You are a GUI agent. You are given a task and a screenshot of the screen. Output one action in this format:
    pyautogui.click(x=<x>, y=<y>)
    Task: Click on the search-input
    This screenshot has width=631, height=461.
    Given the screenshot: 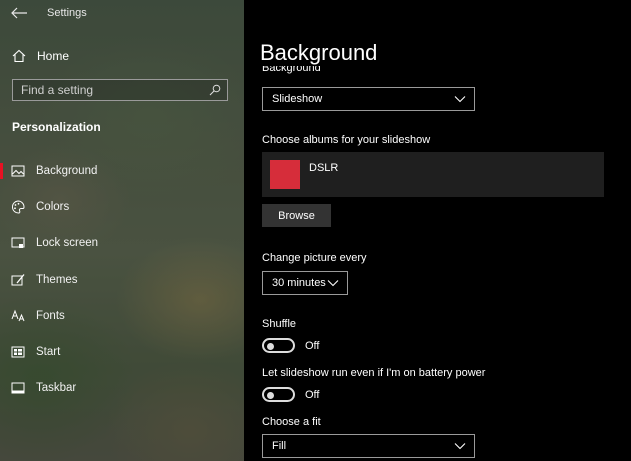 What is the action you would take?
    pyautogui.click(x=111, y=90)
    